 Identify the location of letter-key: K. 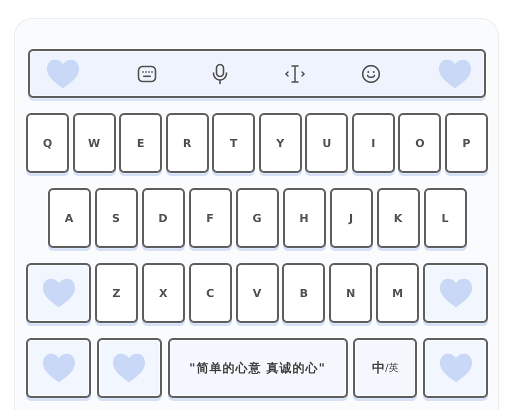
(398, 218).